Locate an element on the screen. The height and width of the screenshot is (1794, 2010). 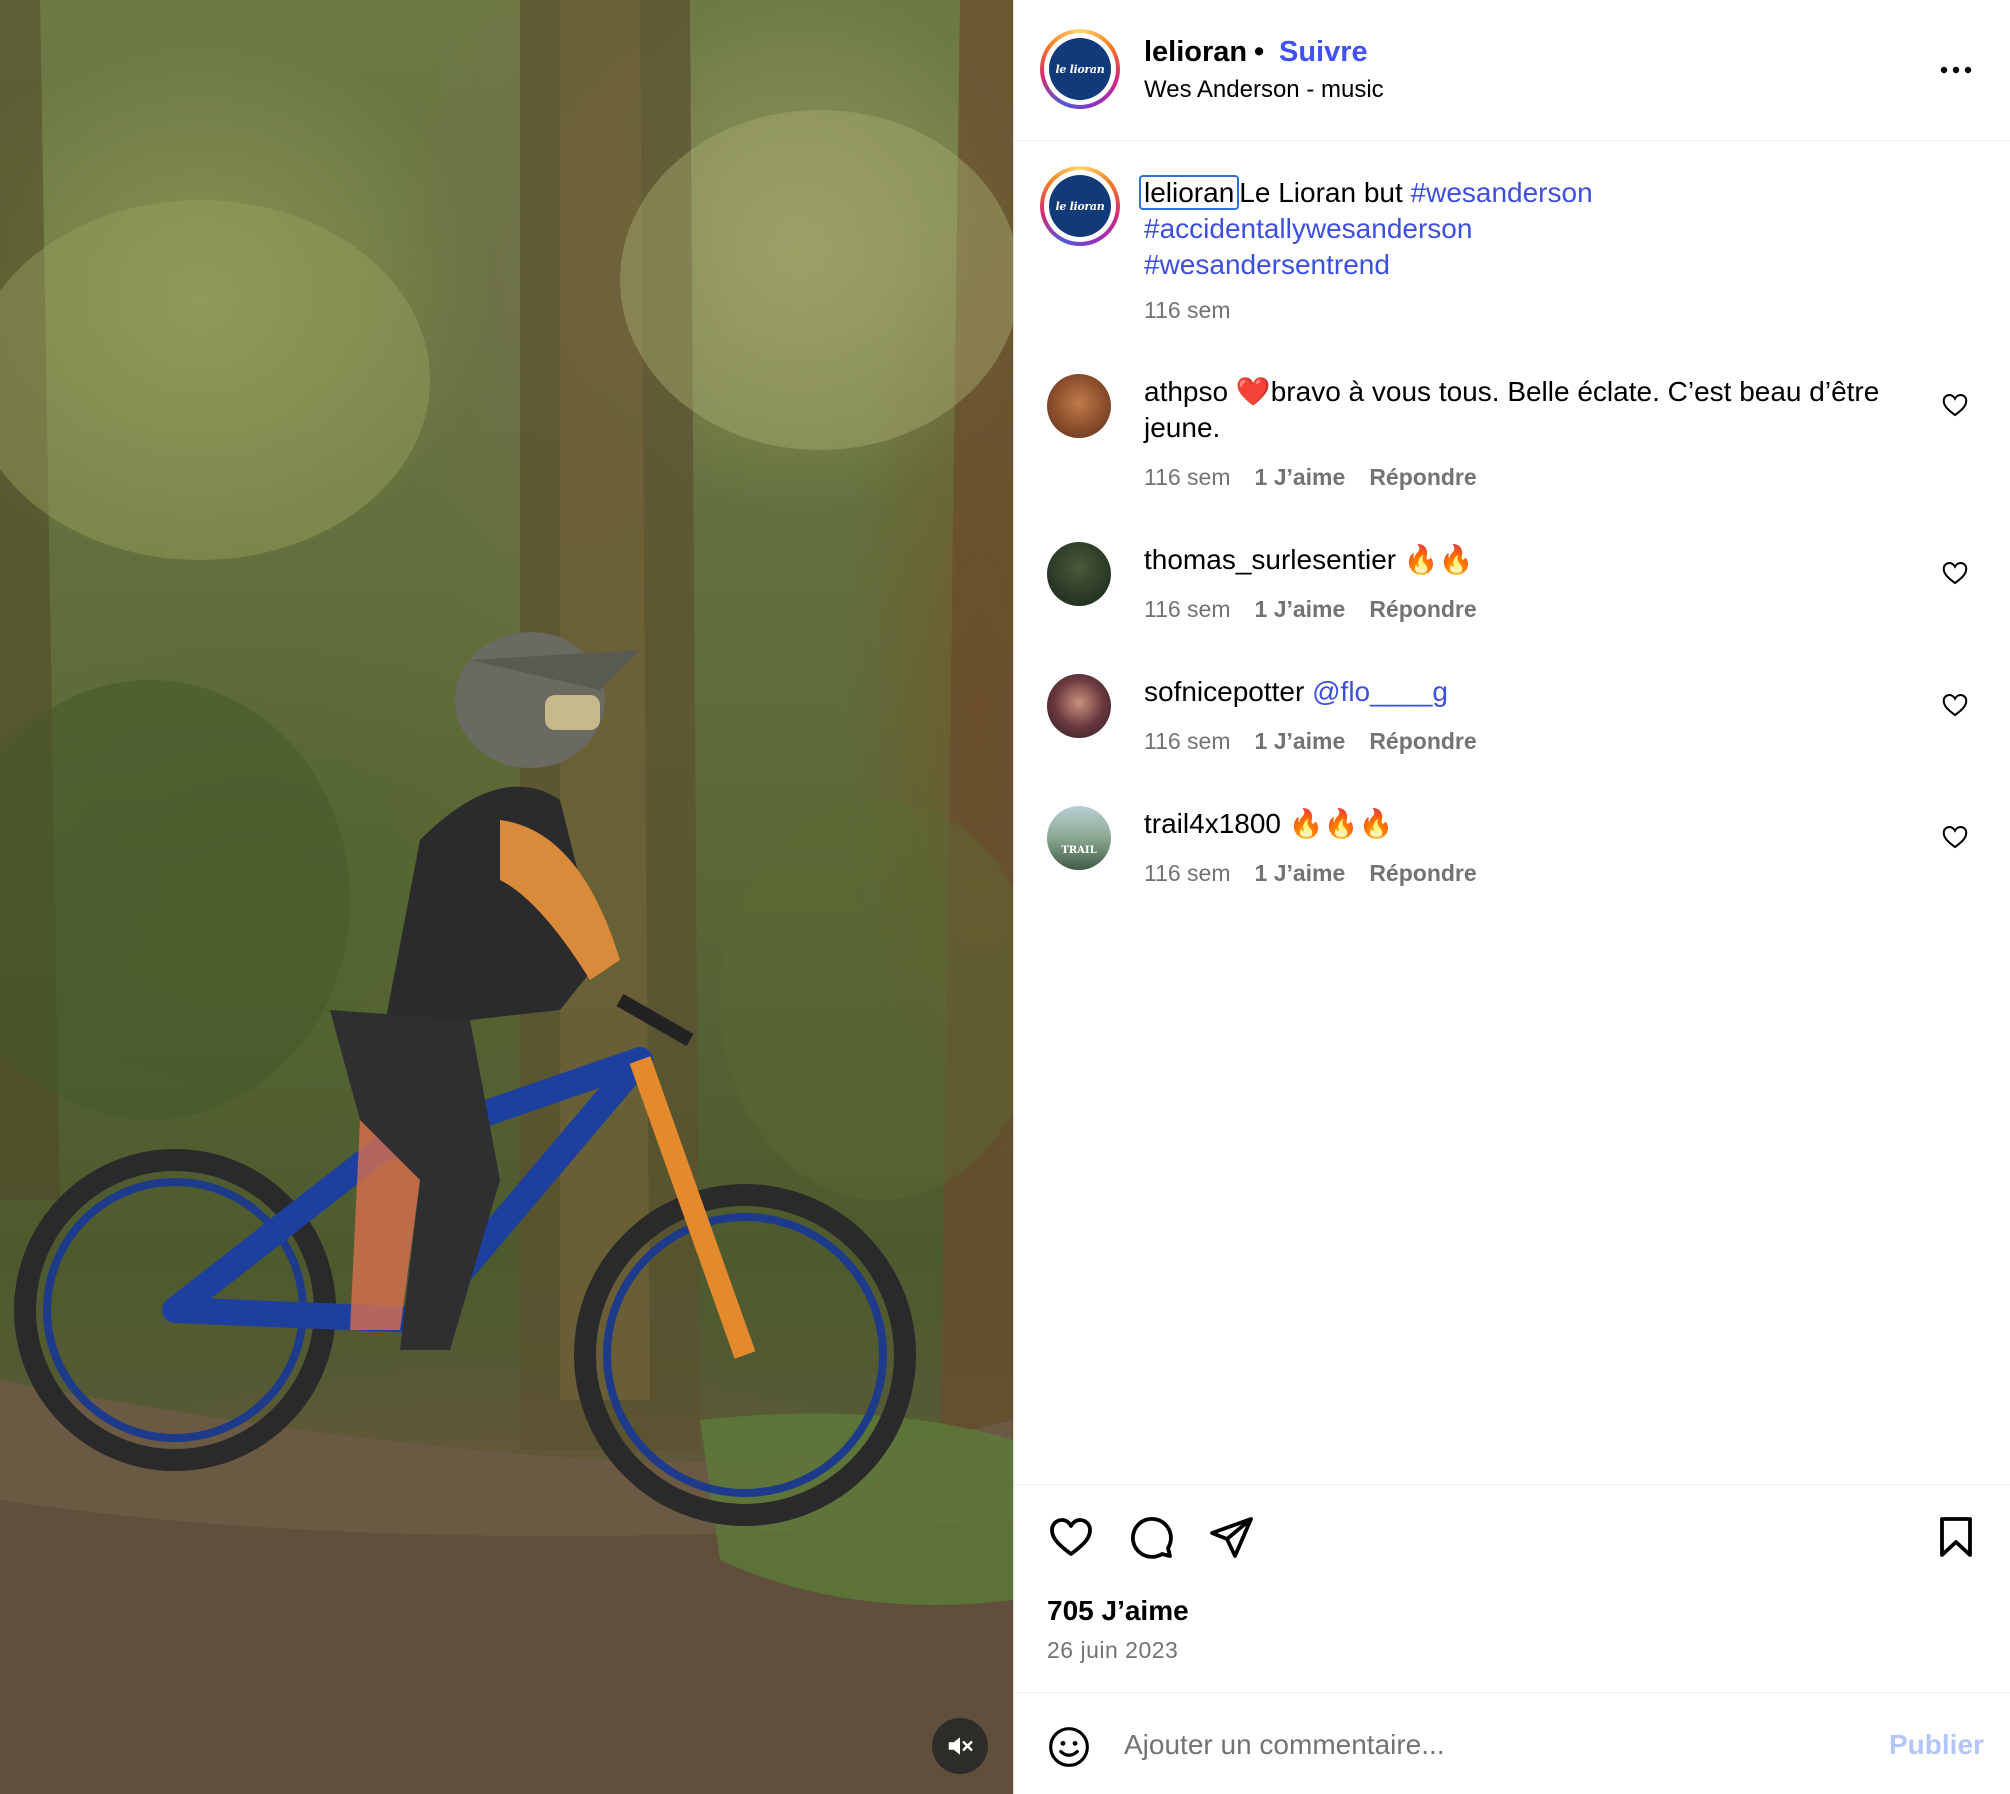
follow-button: Suivre is located at coordinates (1323, 52).